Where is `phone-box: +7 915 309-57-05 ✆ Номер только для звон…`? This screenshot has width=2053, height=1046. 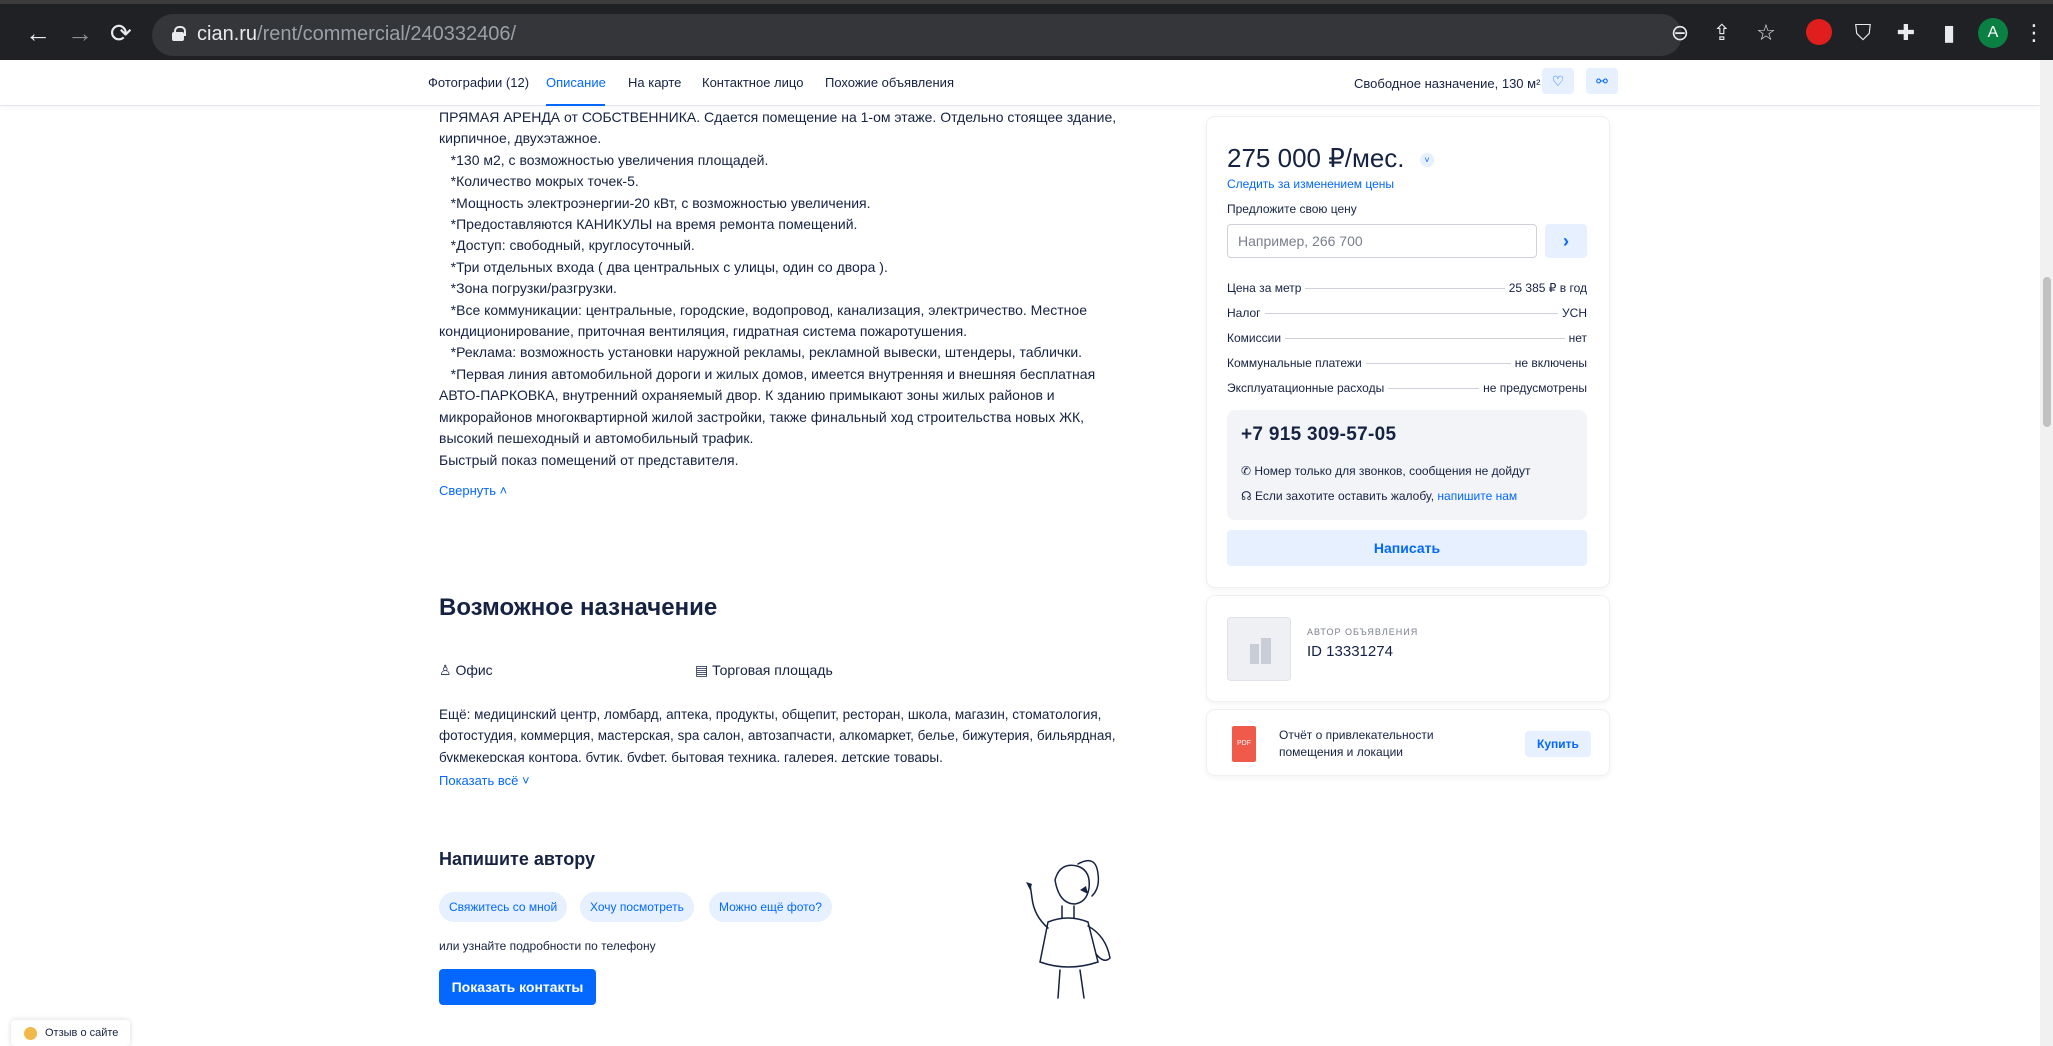 phone-box: +7 915 309-57-05 ✆ Номер только для звон… is located at coordinates (1407, 465).